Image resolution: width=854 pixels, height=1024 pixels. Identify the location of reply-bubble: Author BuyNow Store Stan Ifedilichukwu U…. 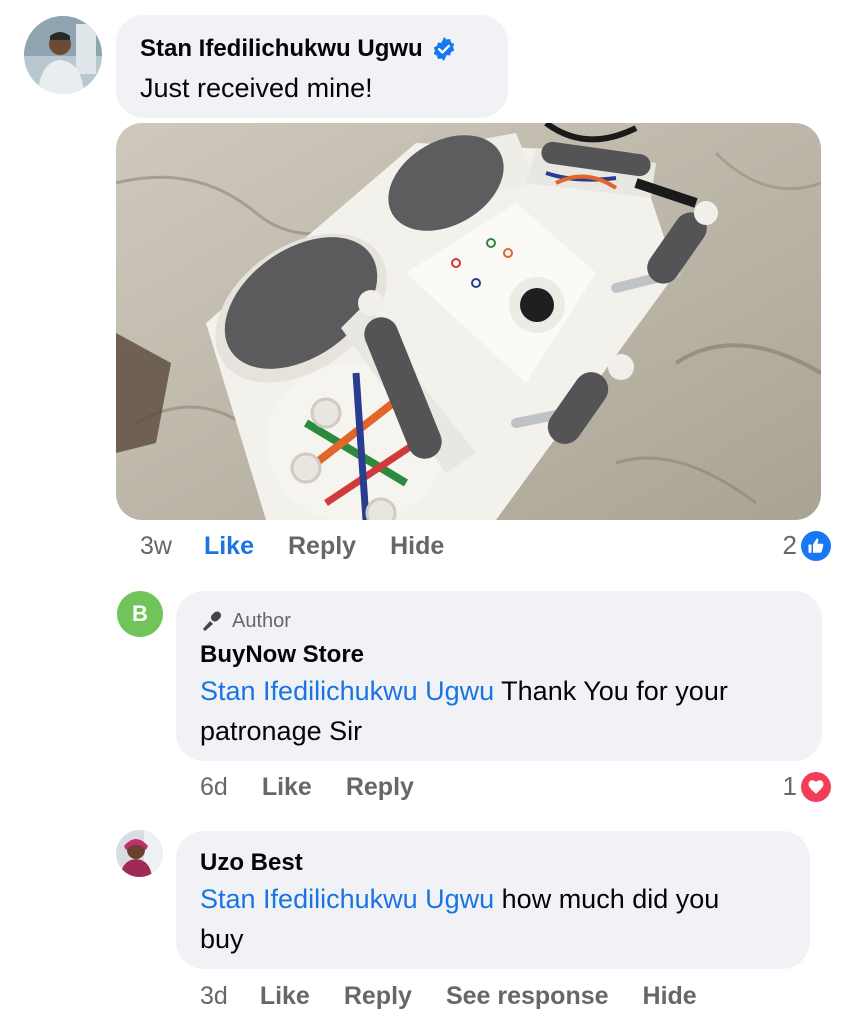
(499, 676).